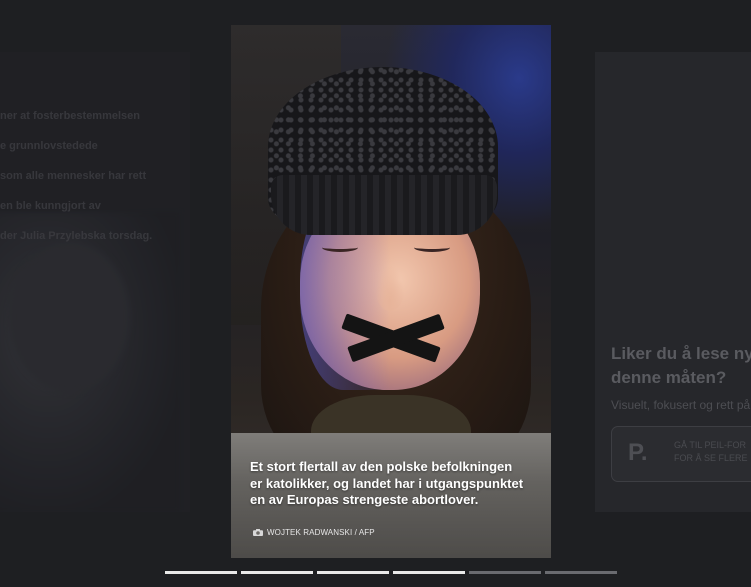 The width and height of the screenshot is (751, 587). Describe the element at coordinates (710, 445) in the screenshot. I see `promo-button-line: GÅ TIL PEIL-FOR` at that location.